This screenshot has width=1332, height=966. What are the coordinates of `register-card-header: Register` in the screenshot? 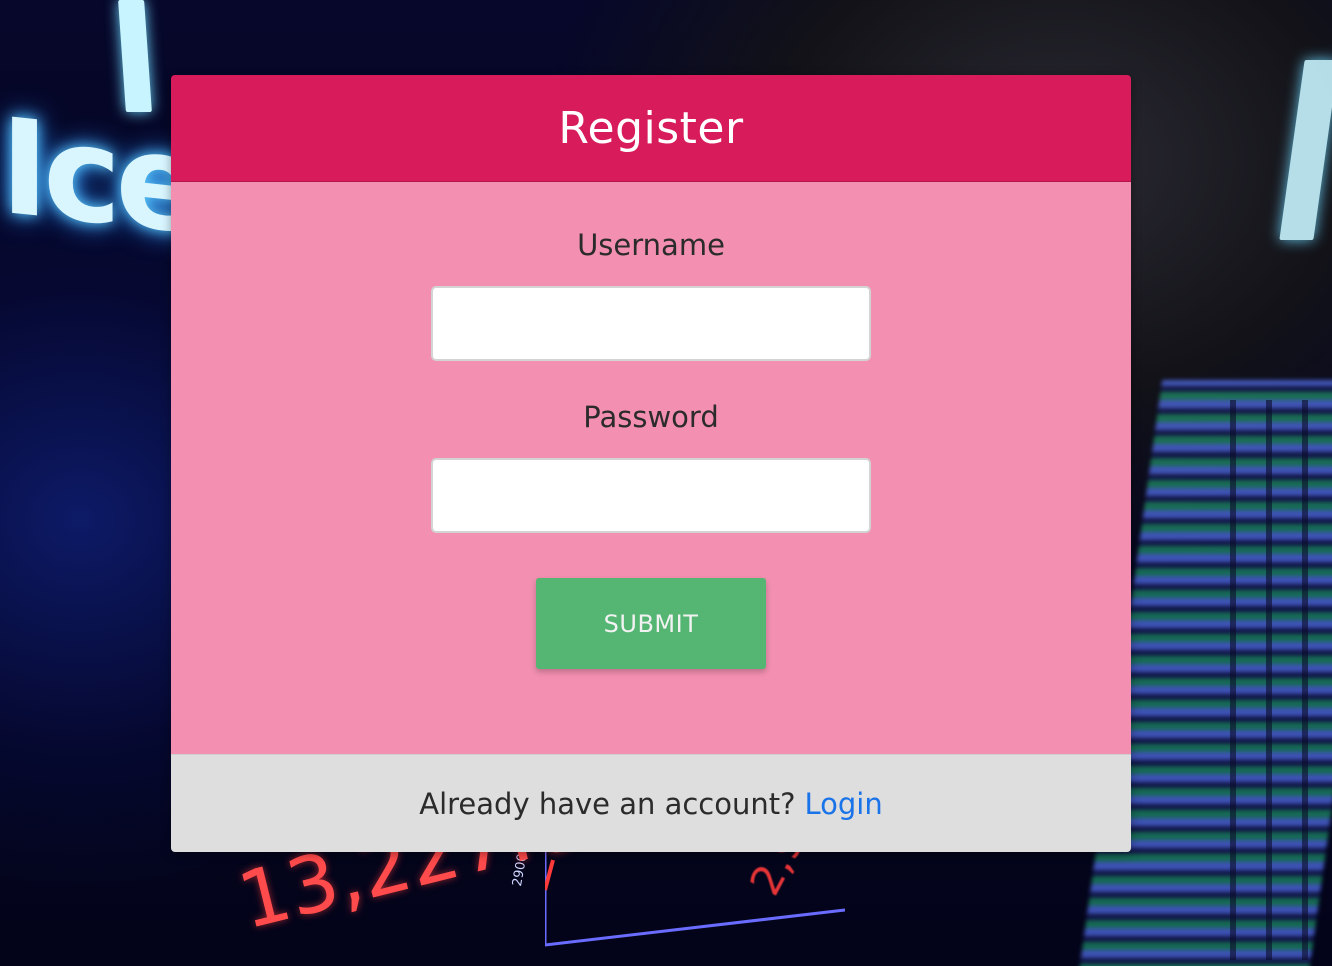 It's located at (651, 128).